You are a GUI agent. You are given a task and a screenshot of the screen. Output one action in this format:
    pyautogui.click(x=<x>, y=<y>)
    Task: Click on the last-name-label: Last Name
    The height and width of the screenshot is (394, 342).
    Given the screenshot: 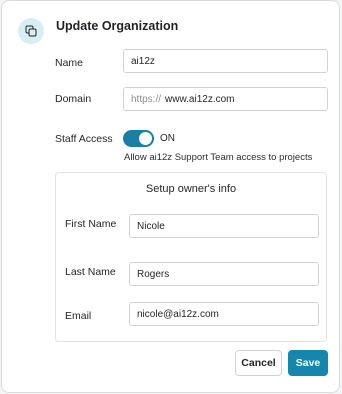 What is the action you would take?
    pyautogui.click(x=90, y=272)
    